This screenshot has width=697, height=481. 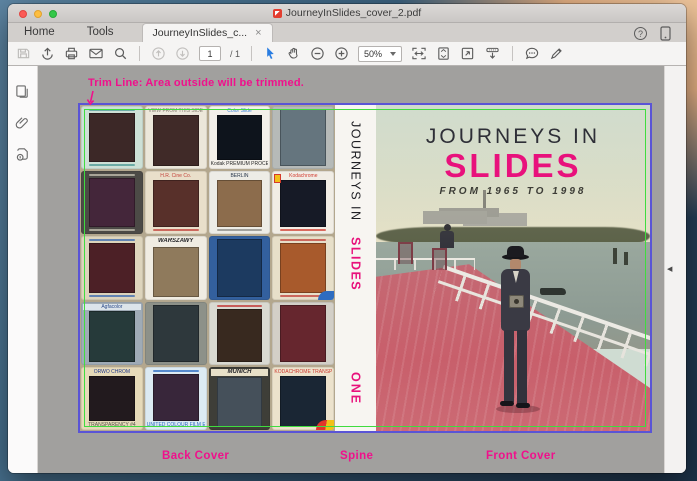 What do you see at coordinates (277, 13) in the screenshot?
I see `acrobat-pdf-icon` at bounding box center [277, 13].